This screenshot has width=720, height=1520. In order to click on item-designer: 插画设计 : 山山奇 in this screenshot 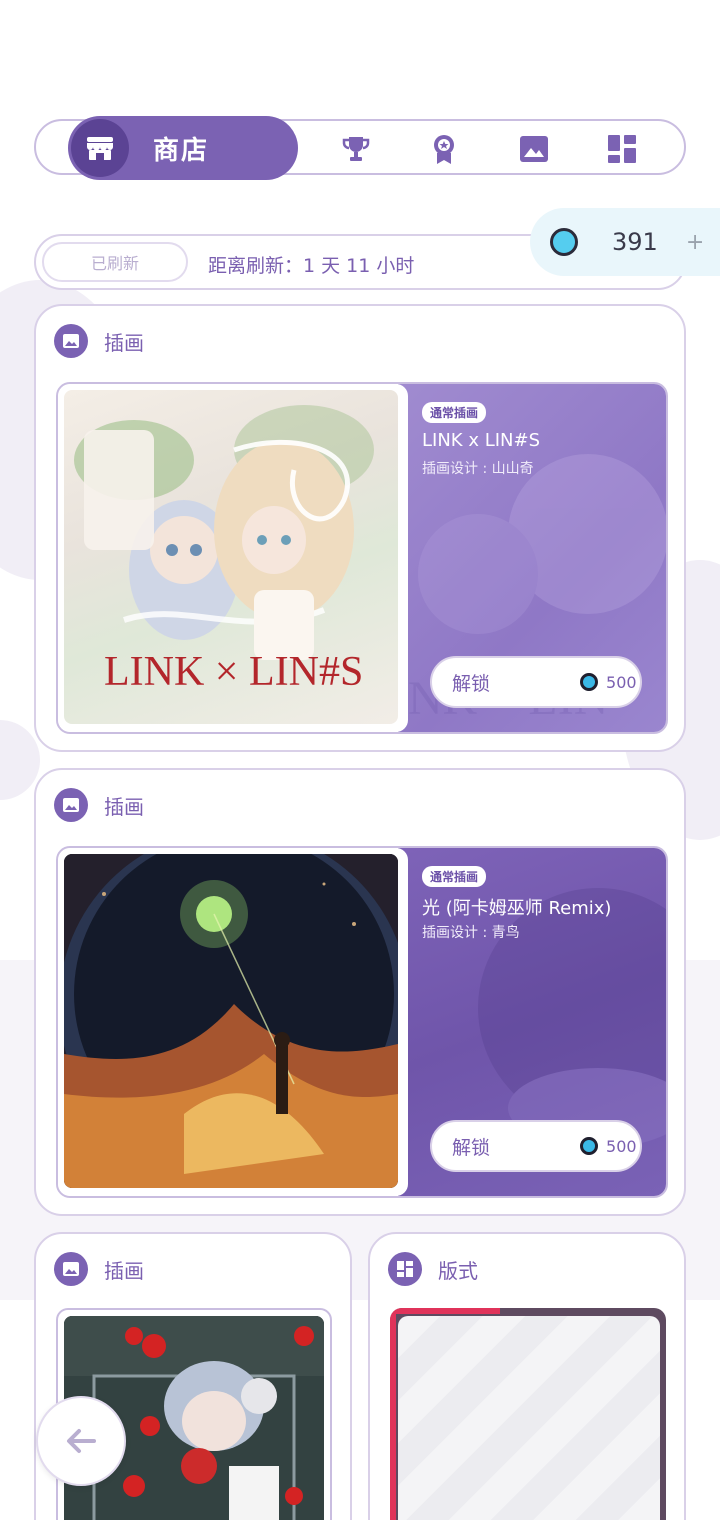, I will do `click(478, 469)`.